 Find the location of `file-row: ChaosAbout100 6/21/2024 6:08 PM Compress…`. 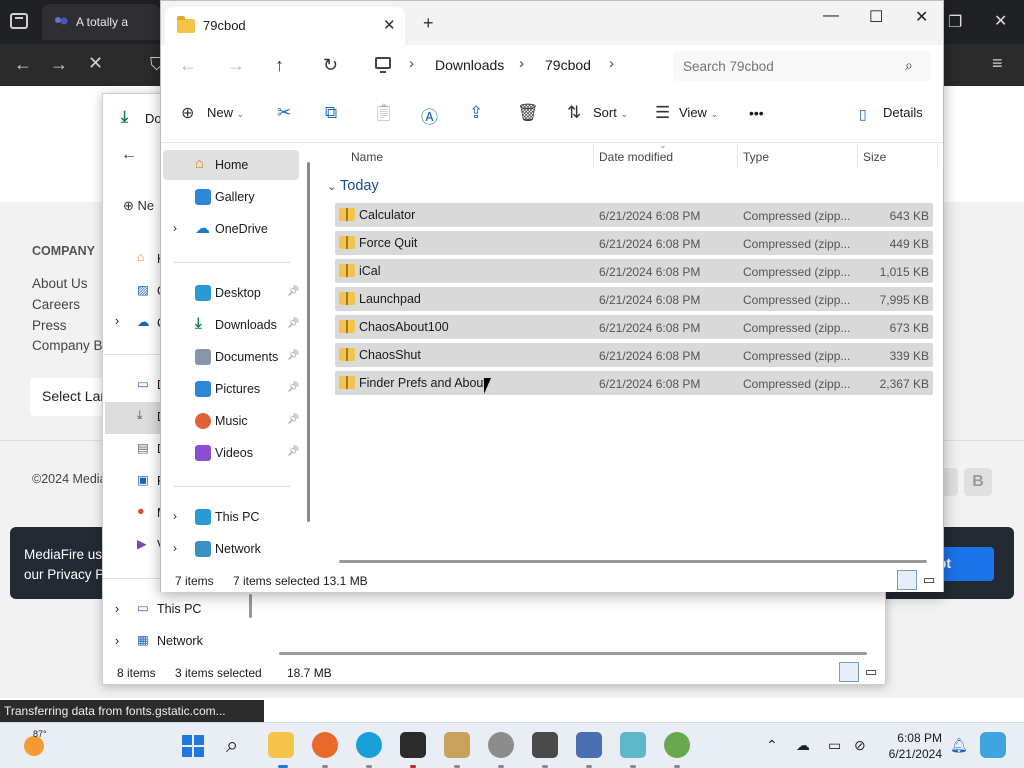

file-row: ChaosAbout100 6/21/2024 6:08 PM Compress… is located at coordinates (634, 327).